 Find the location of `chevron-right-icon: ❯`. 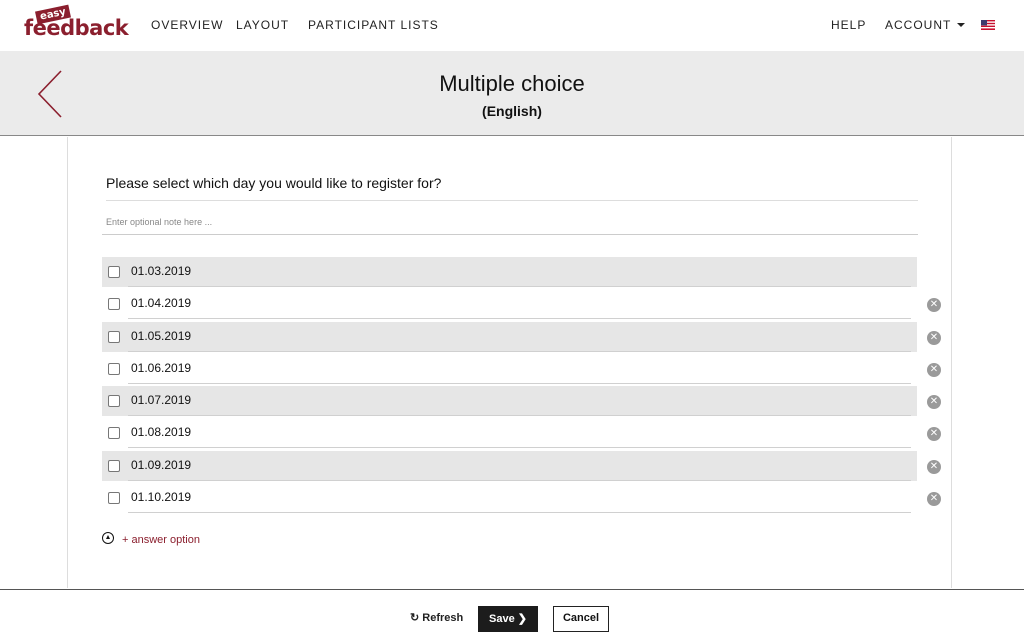

chevron-right-icon: ❯ is located at coordinates (522, 619).